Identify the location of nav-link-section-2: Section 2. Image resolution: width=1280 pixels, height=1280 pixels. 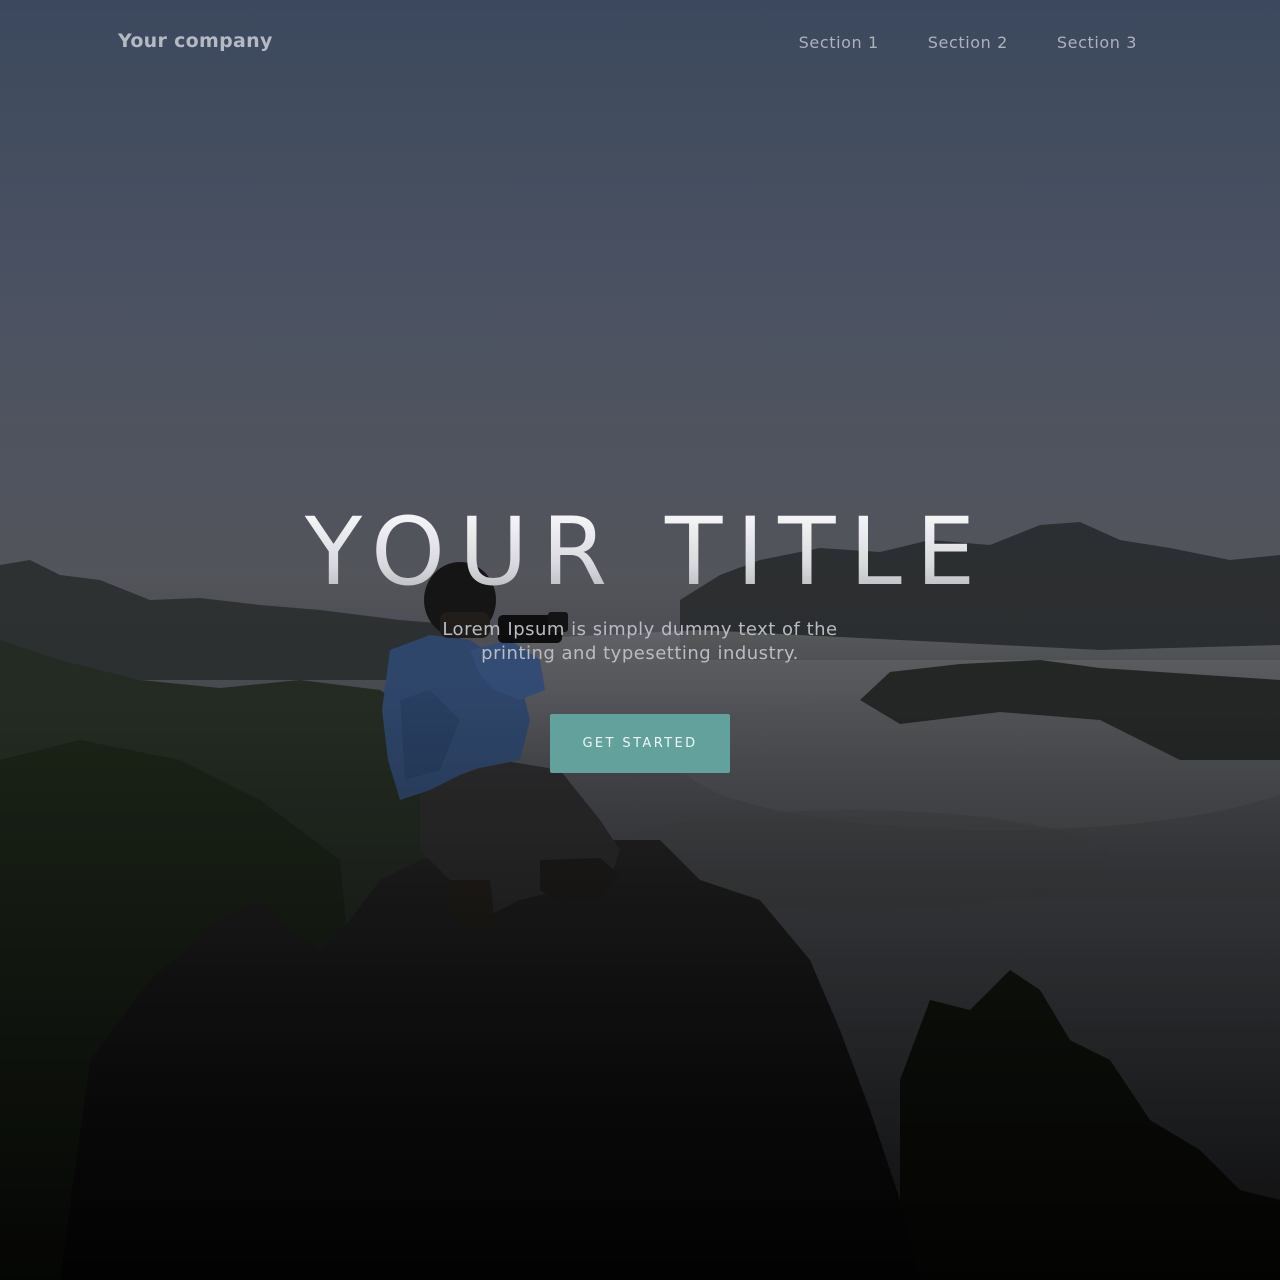
(968, 42).